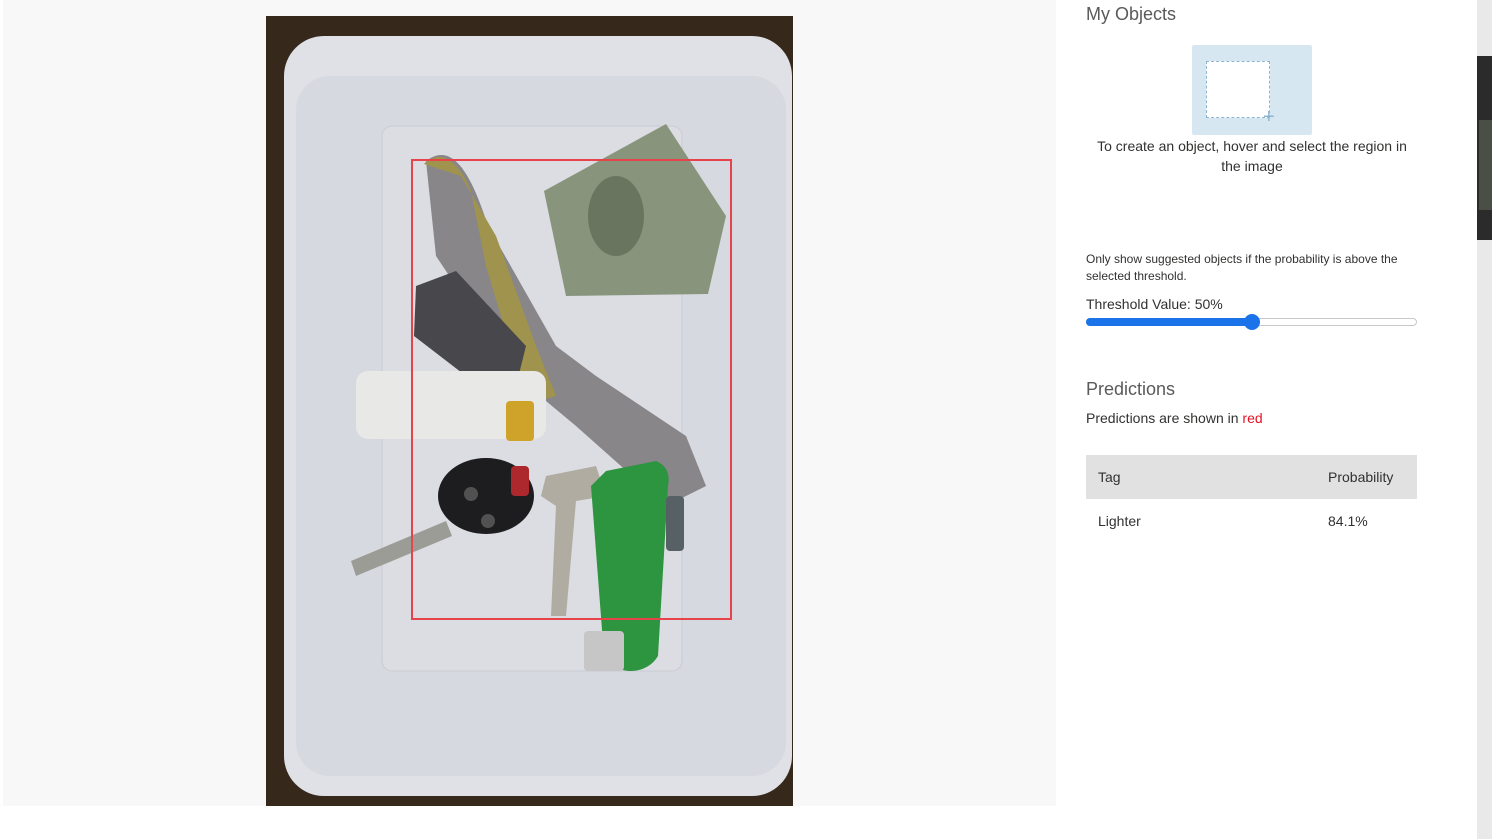  I want to click on threshold-value-label: Threshold Value: 50%, so click(1154, 304).